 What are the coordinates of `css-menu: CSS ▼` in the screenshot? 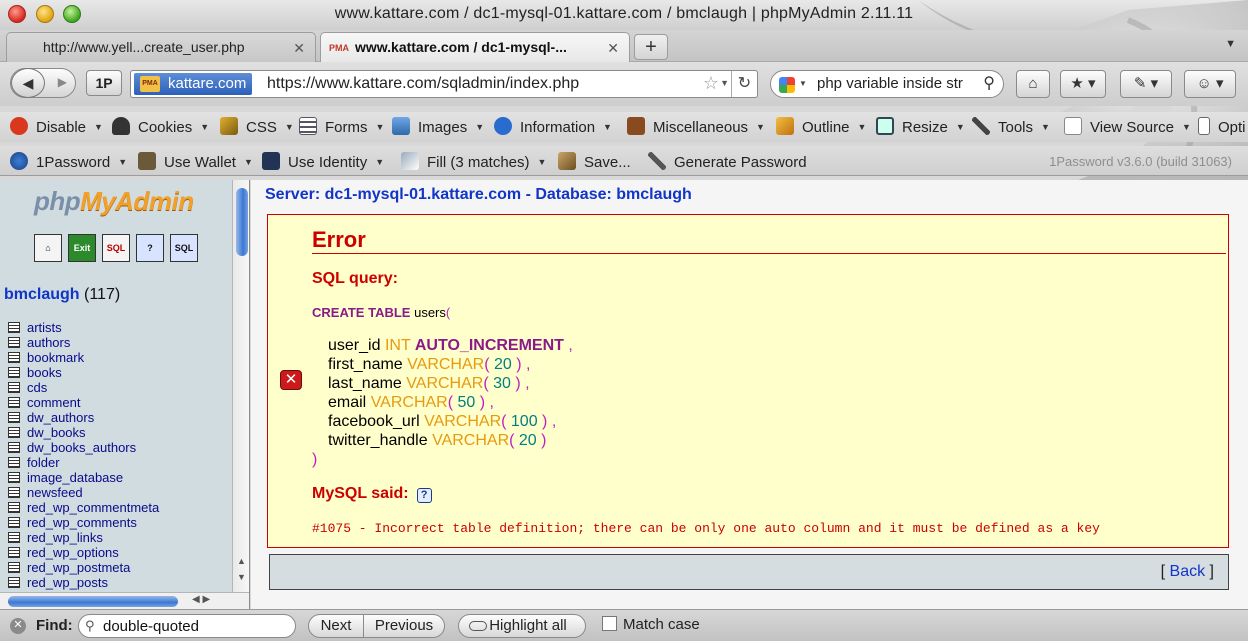 It's located at (257, 126).